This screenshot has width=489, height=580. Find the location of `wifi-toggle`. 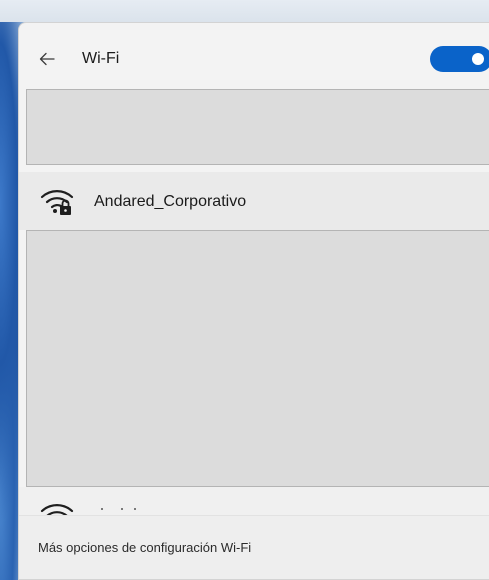

wifi-toggle is located at coordinates (459, 59).